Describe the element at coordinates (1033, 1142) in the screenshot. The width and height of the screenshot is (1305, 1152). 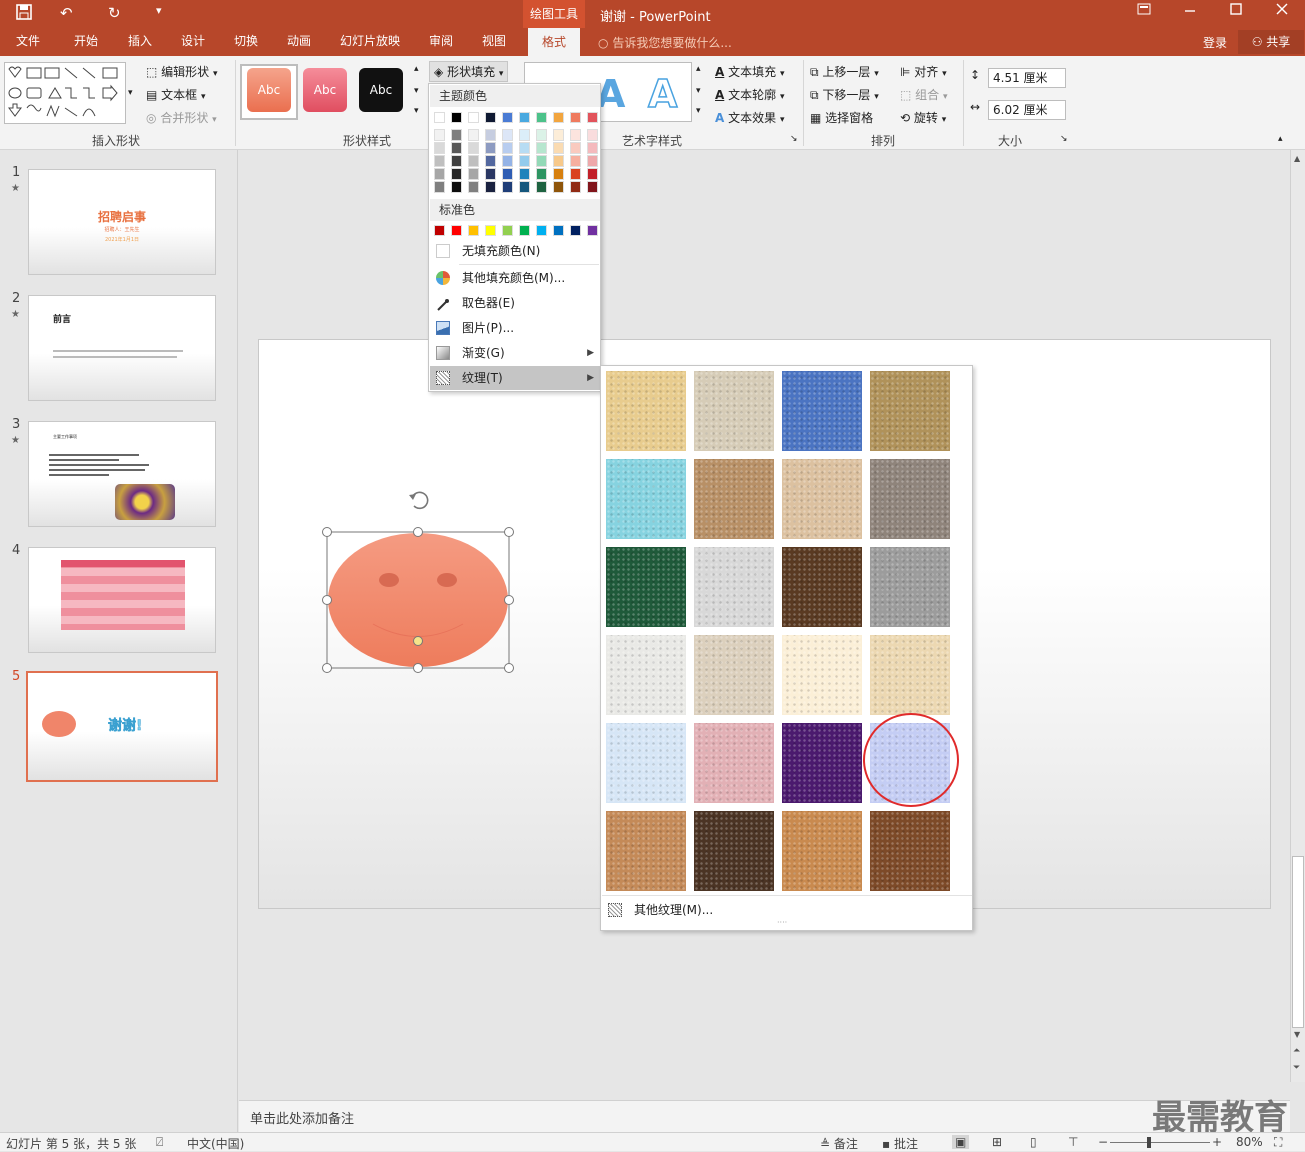
I see `reading-view-icon: ▯` at that location.